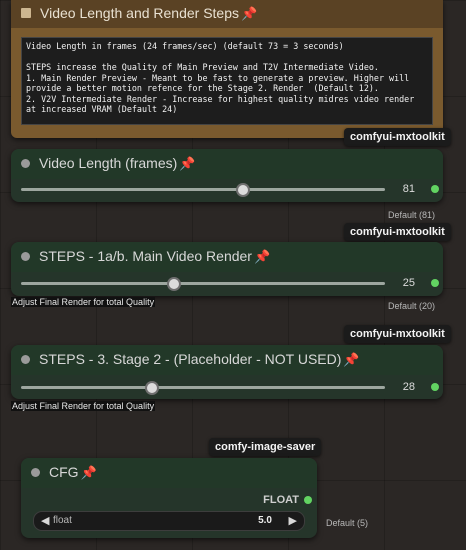  I want to click on default-value: Default (5), so click(347, 523).